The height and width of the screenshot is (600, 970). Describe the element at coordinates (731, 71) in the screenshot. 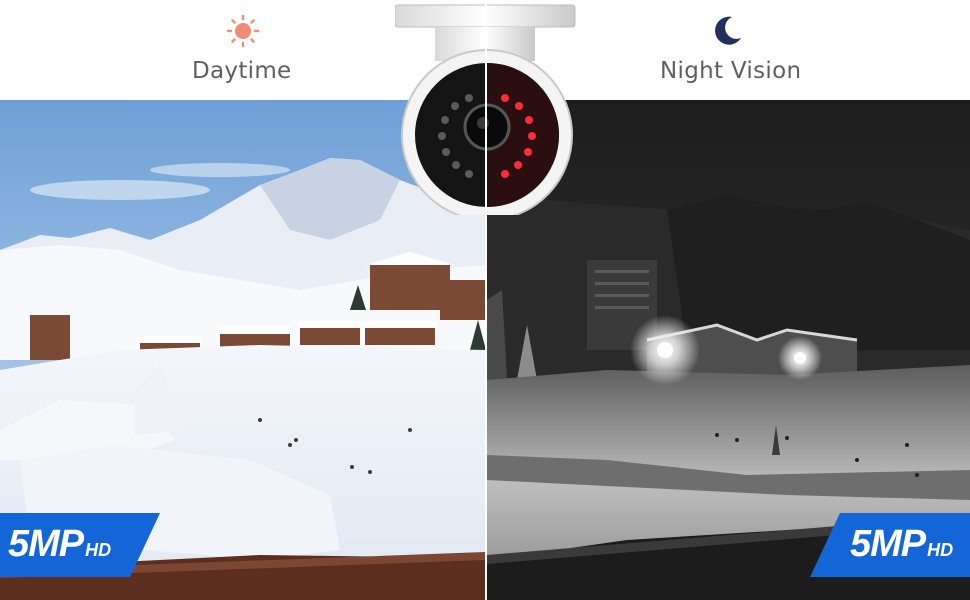

I see `night-vision-label: Night Vision` at that location.